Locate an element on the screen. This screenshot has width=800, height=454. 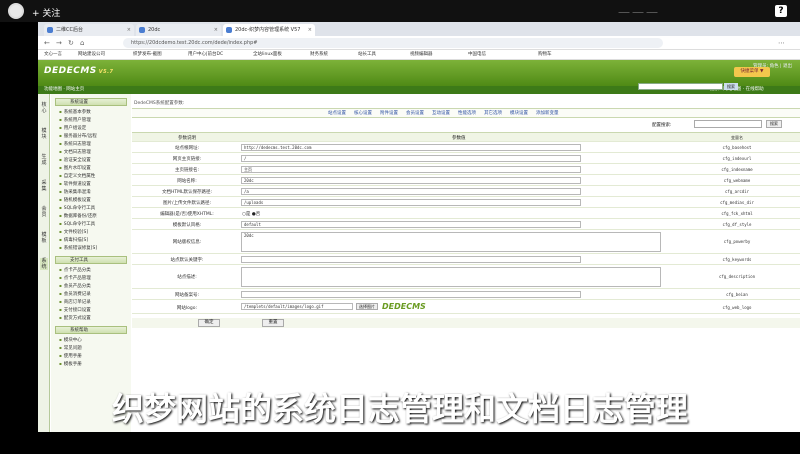
menu-icon: ⋯ is located at coordinates (781, 43).